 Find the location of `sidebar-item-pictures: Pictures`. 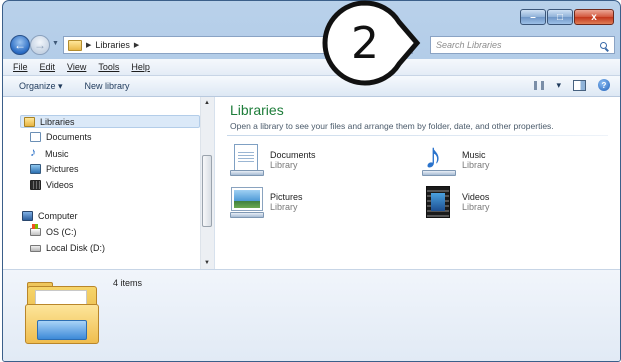

sidebar-item-pictures: Pictures is located at coordinates (54, 169).